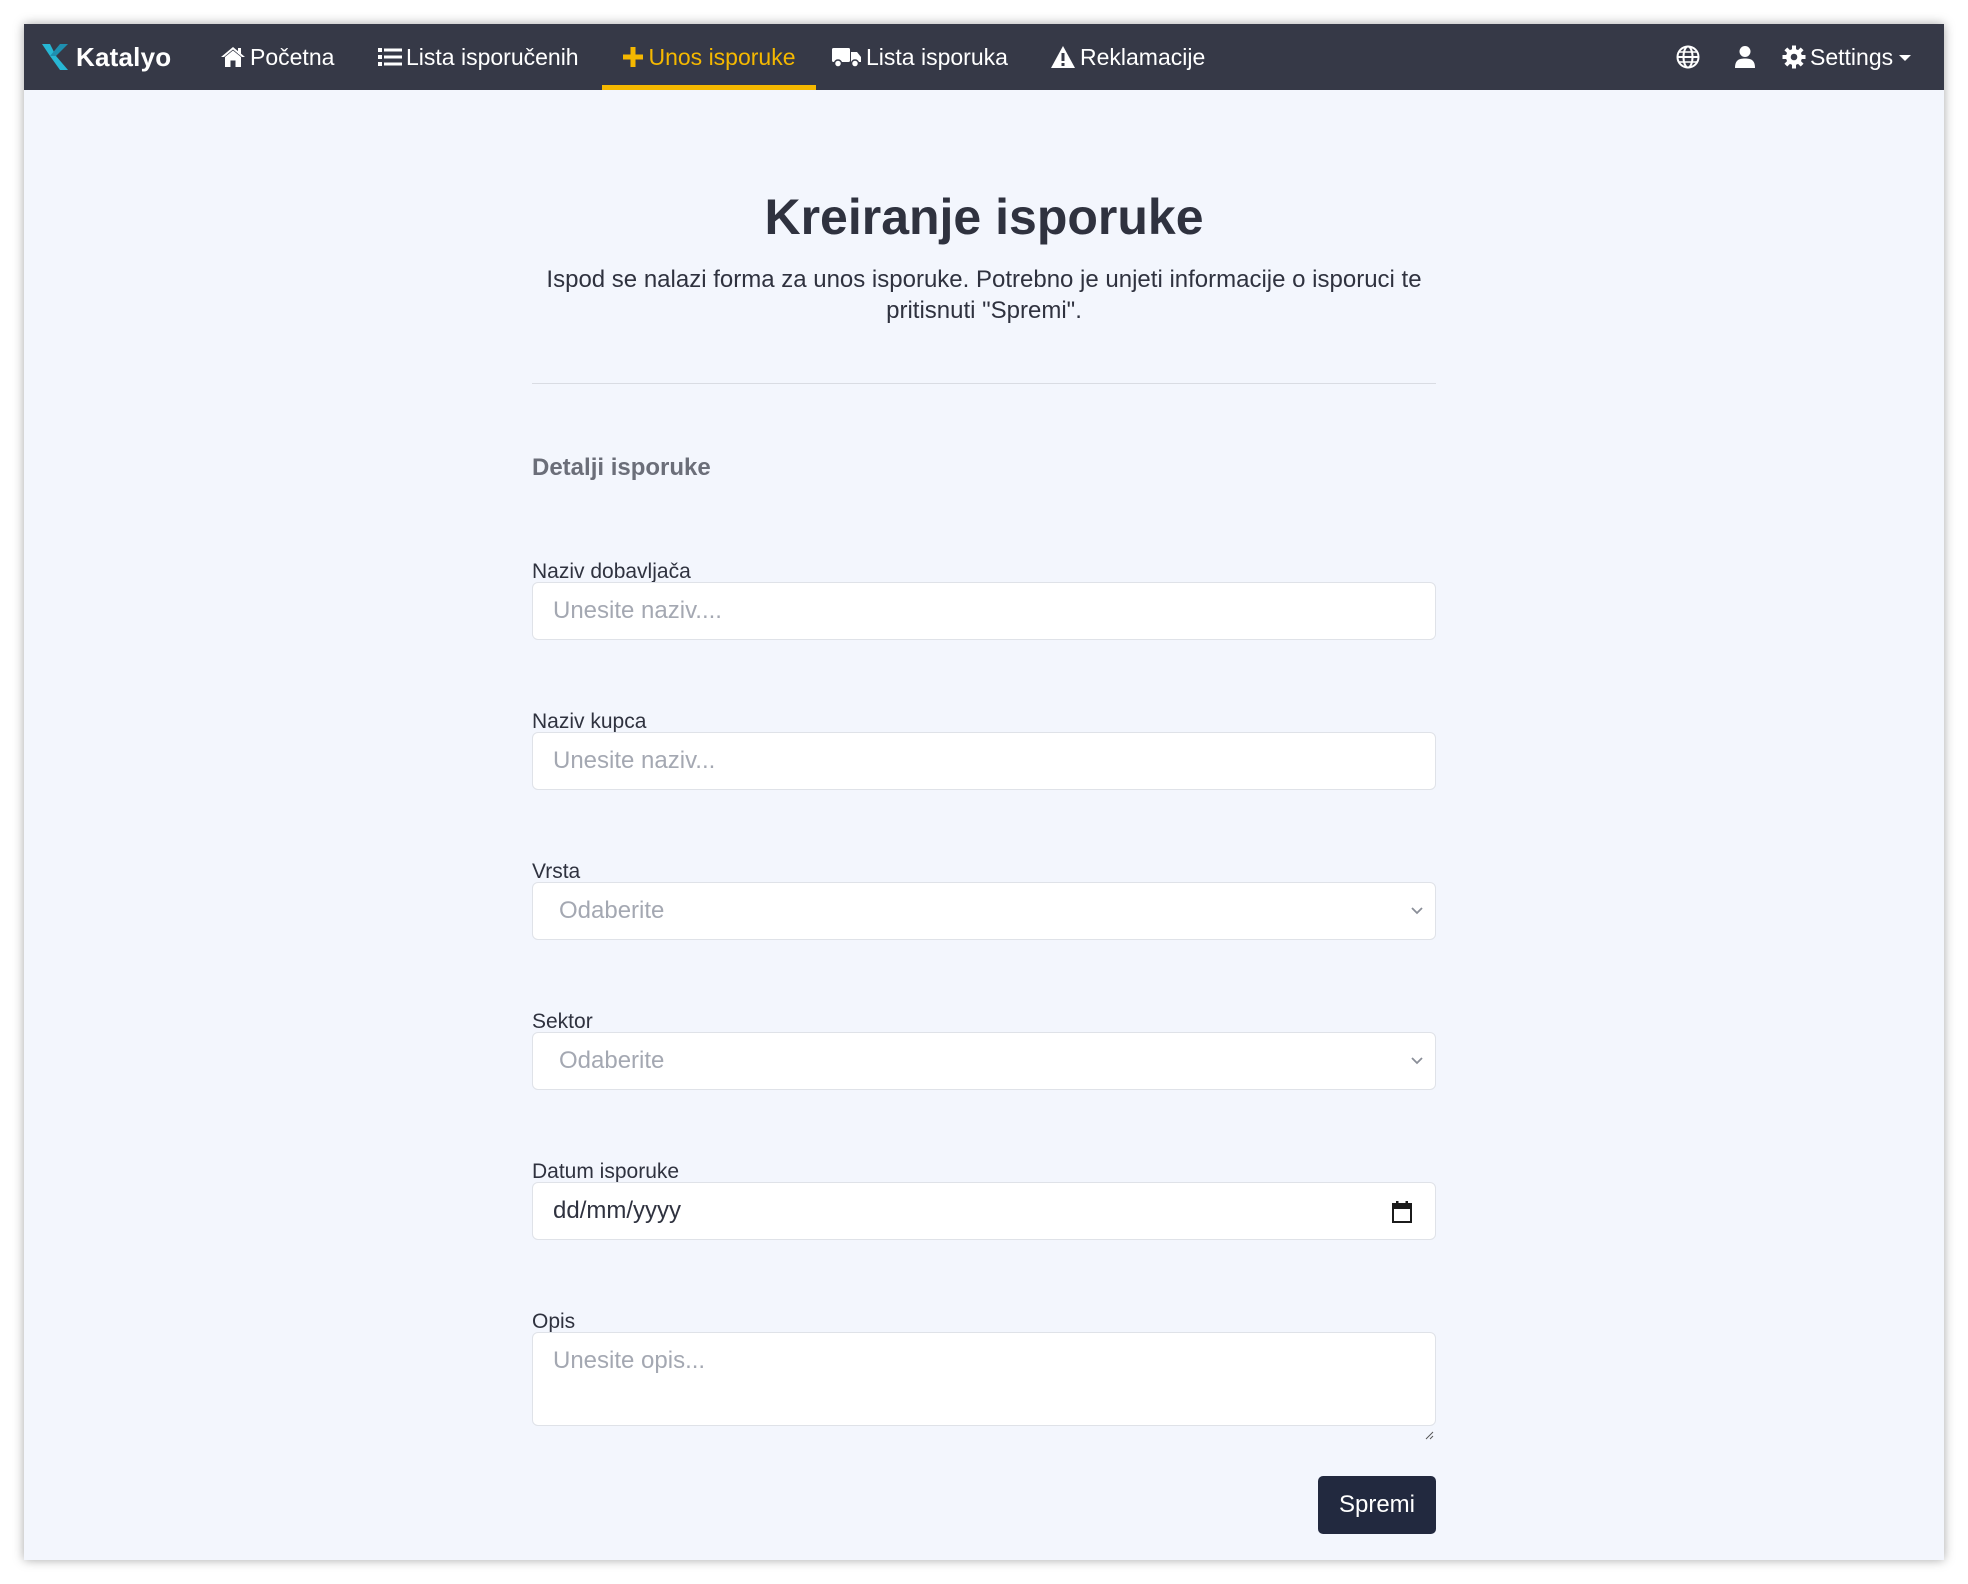 The height and width of the screenshot is (1584, 1968). I want to click on section-title: Detalji isporuke, so click(621, 467).